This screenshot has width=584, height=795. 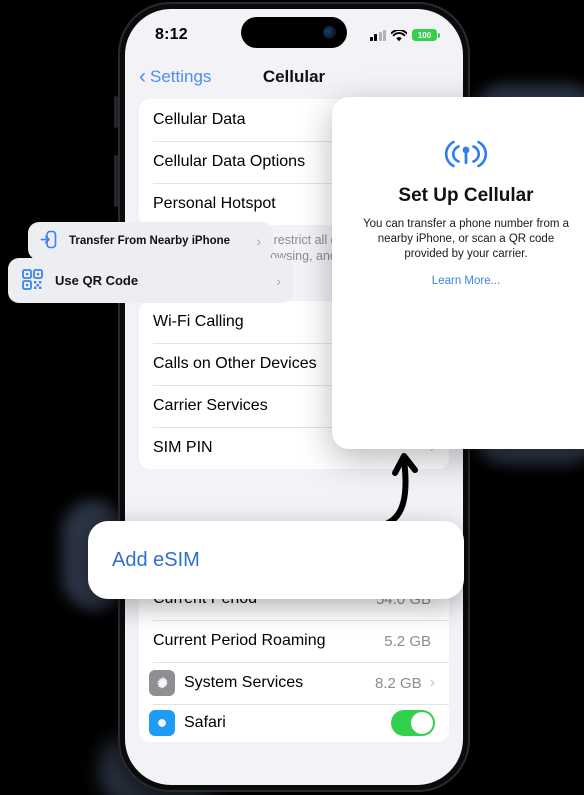 I want to click on dialog-title: Set Up Cellular, so click(x=466, y=195).